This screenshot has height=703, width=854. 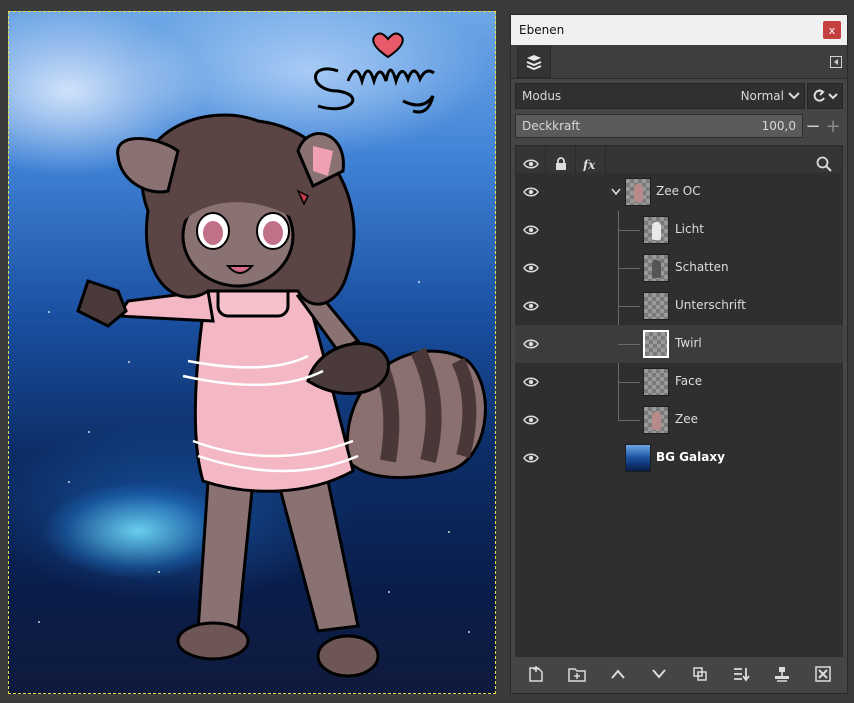 I want to click on ear-left, so click(x=148, y=165).